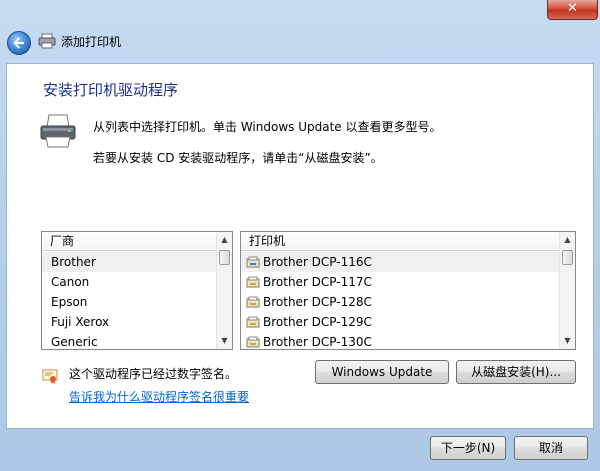  I want to click on back-arrow-icon, so click(18, 43).